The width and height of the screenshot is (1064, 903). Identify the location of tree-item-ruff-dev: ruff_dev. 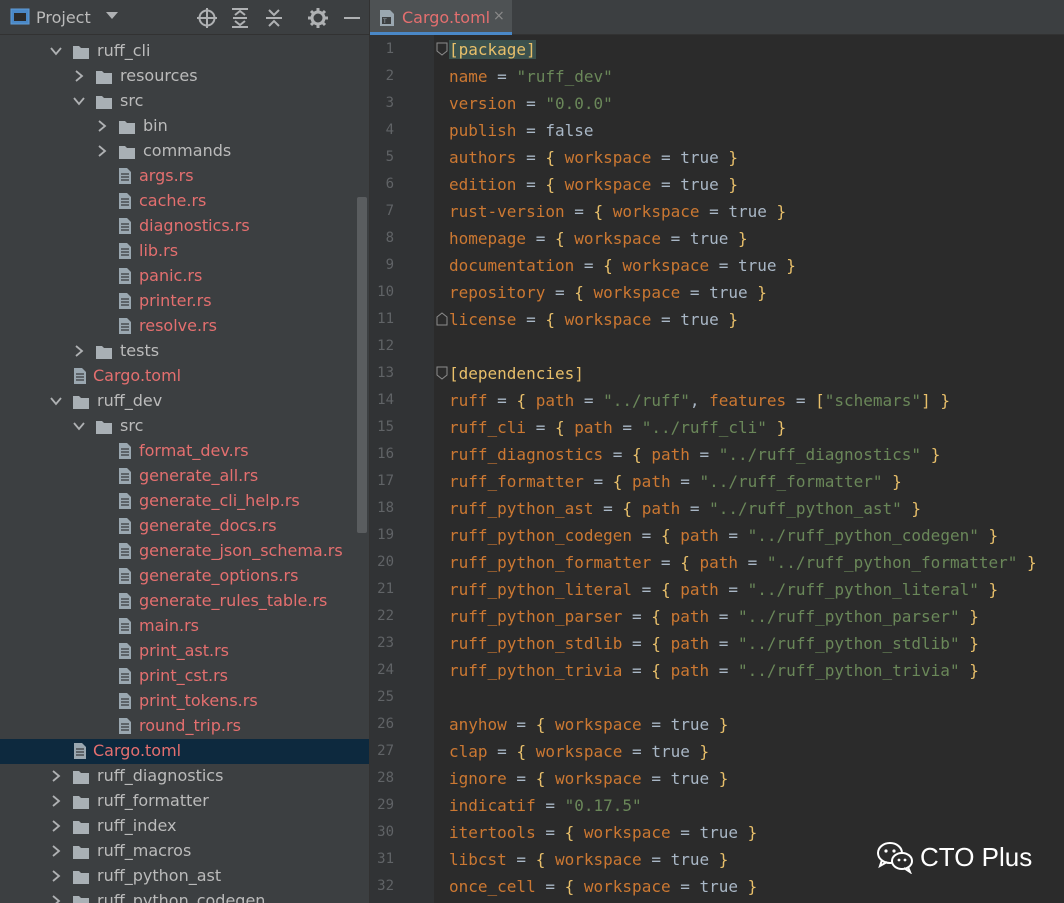
(184, 401).